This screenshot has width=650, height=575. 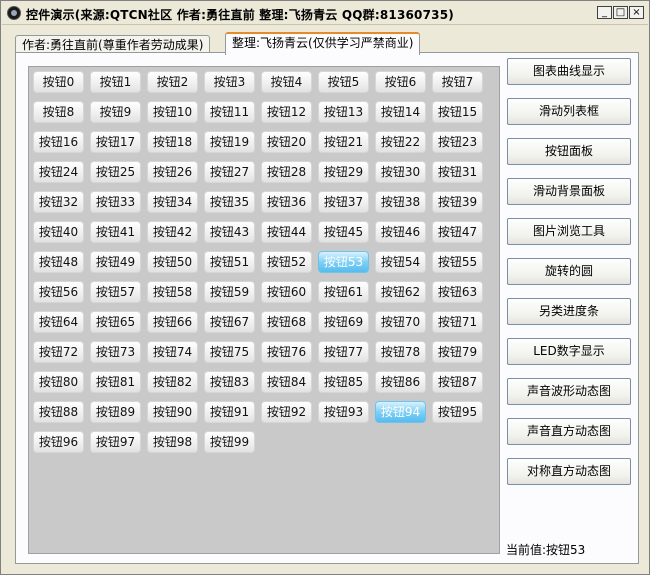 What do you see at coordinates (286, 322) in the screenshot?
I see `grid-button-68: 按钮68` at bounding box center [286, 322].